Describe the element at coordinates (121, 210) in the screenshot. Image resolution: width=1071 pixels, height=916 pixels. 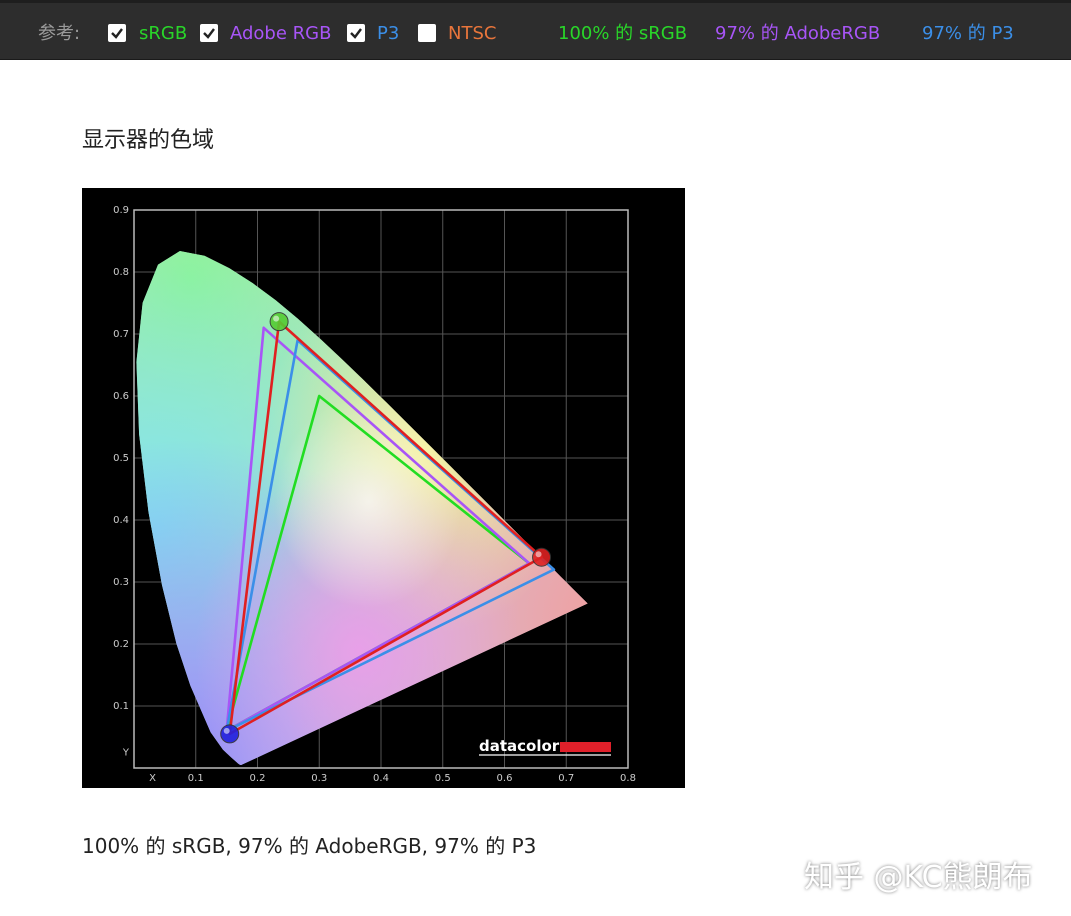
I see `y-tick-label: 0.9` at that location.